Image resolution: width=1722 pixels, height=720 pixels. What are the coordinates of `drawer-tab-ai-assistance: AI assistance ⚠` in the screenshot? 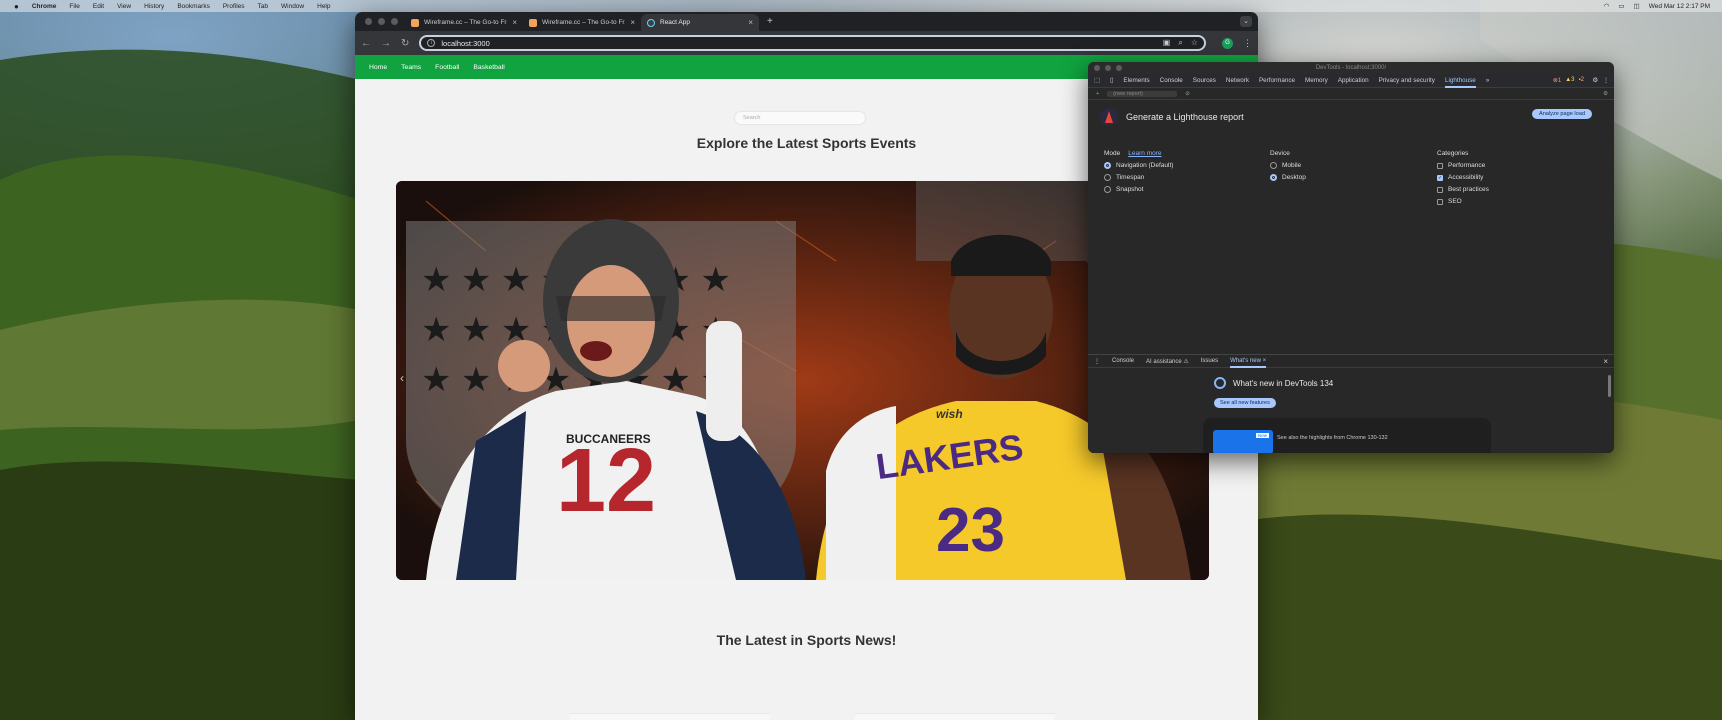 It's located at (1167, 361).